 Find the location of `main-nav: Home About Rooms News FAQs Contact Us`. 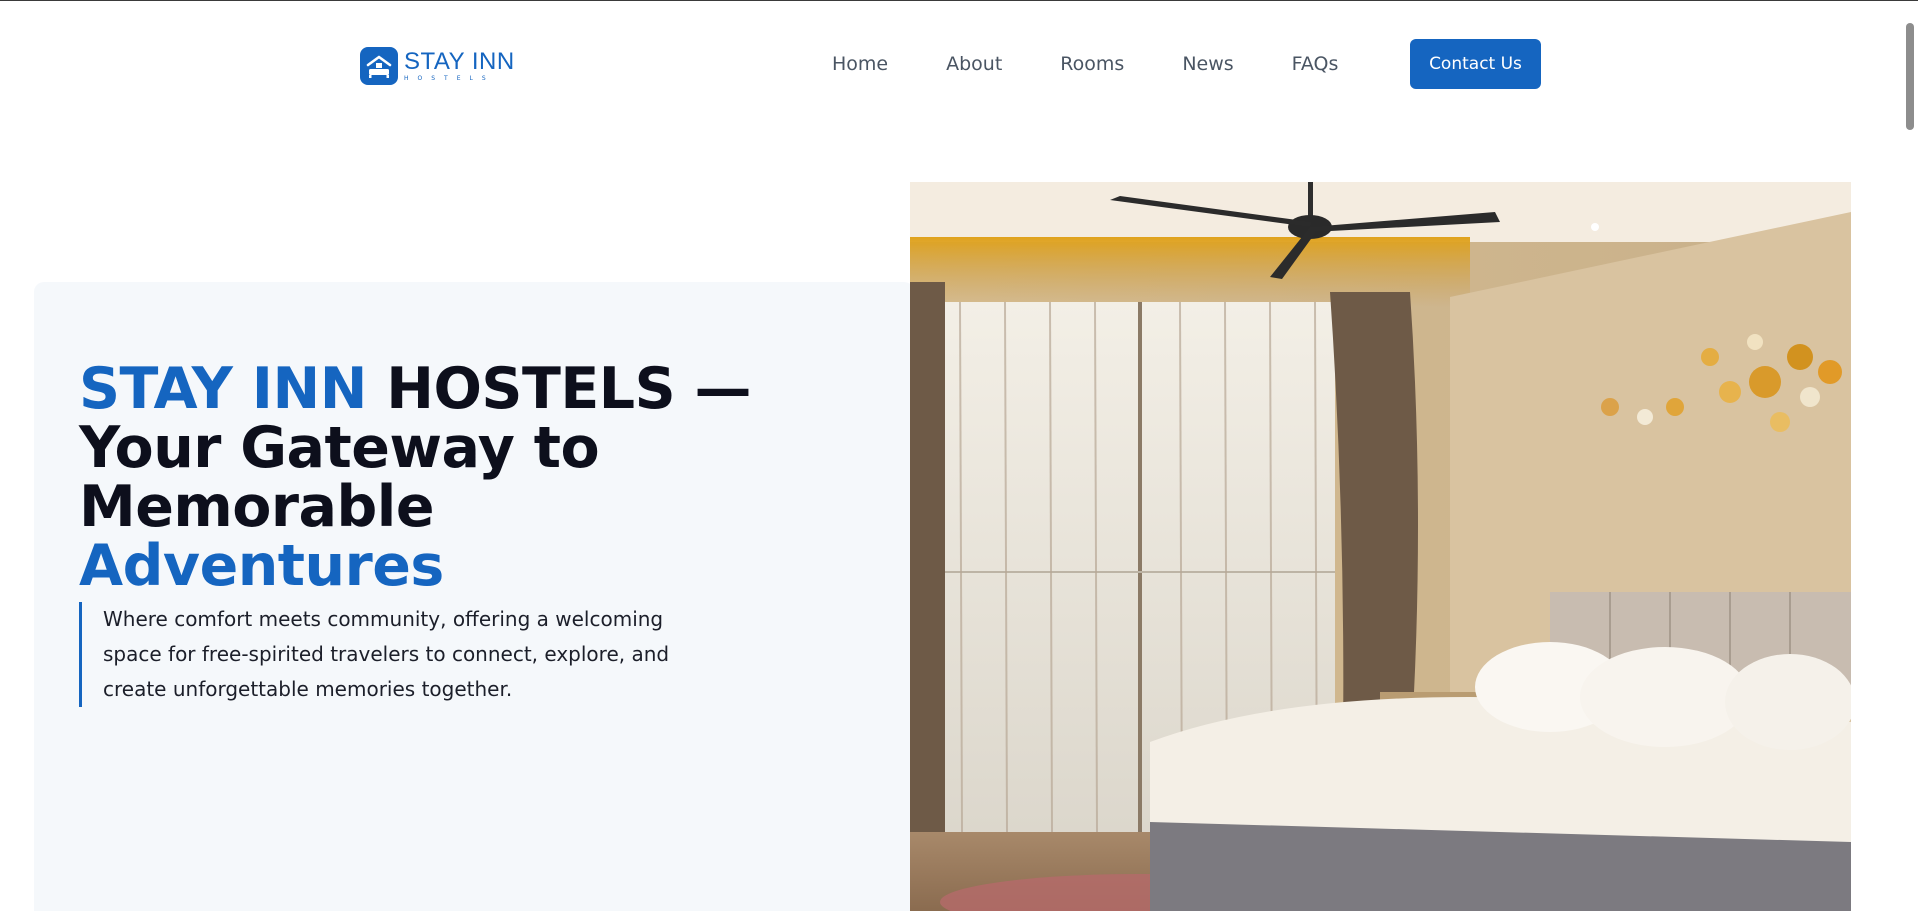

main-nav: Home About Rooms News FAQs Contact Us is located at coordinates (1186, 64).